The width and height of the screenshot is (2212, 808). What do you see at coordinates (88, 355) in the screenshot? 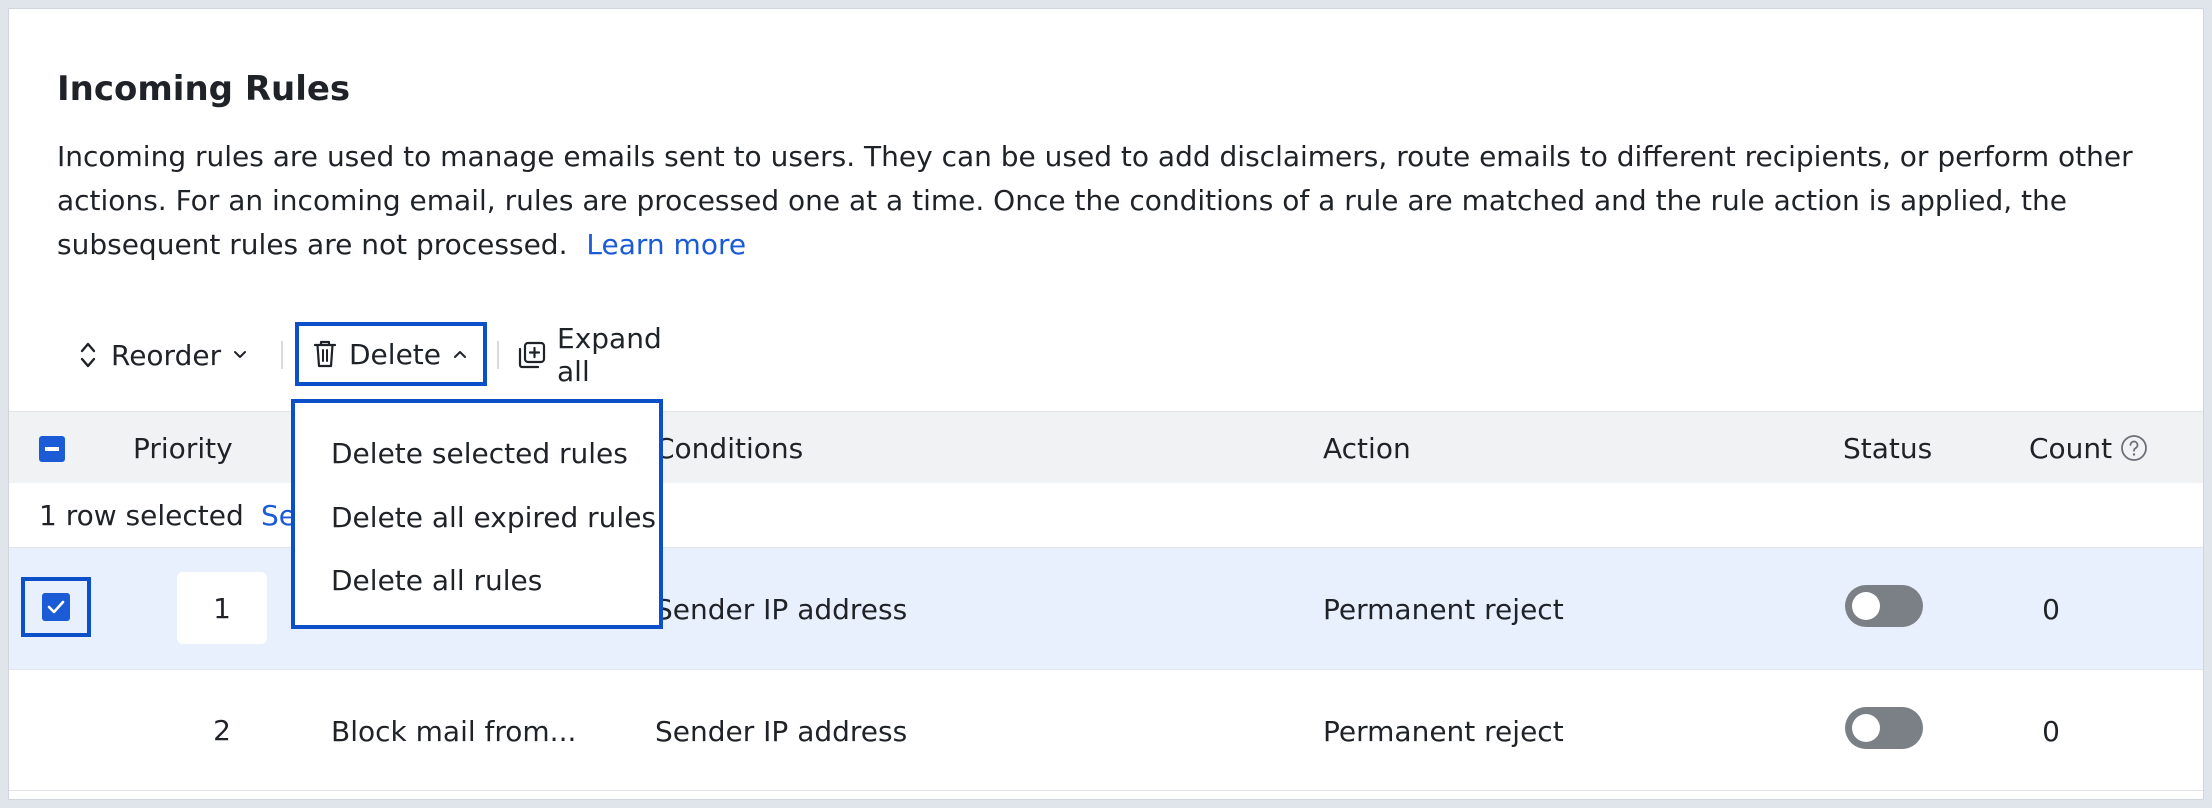
I see `sort-up-down-icon` at bounding box center [88, 355].